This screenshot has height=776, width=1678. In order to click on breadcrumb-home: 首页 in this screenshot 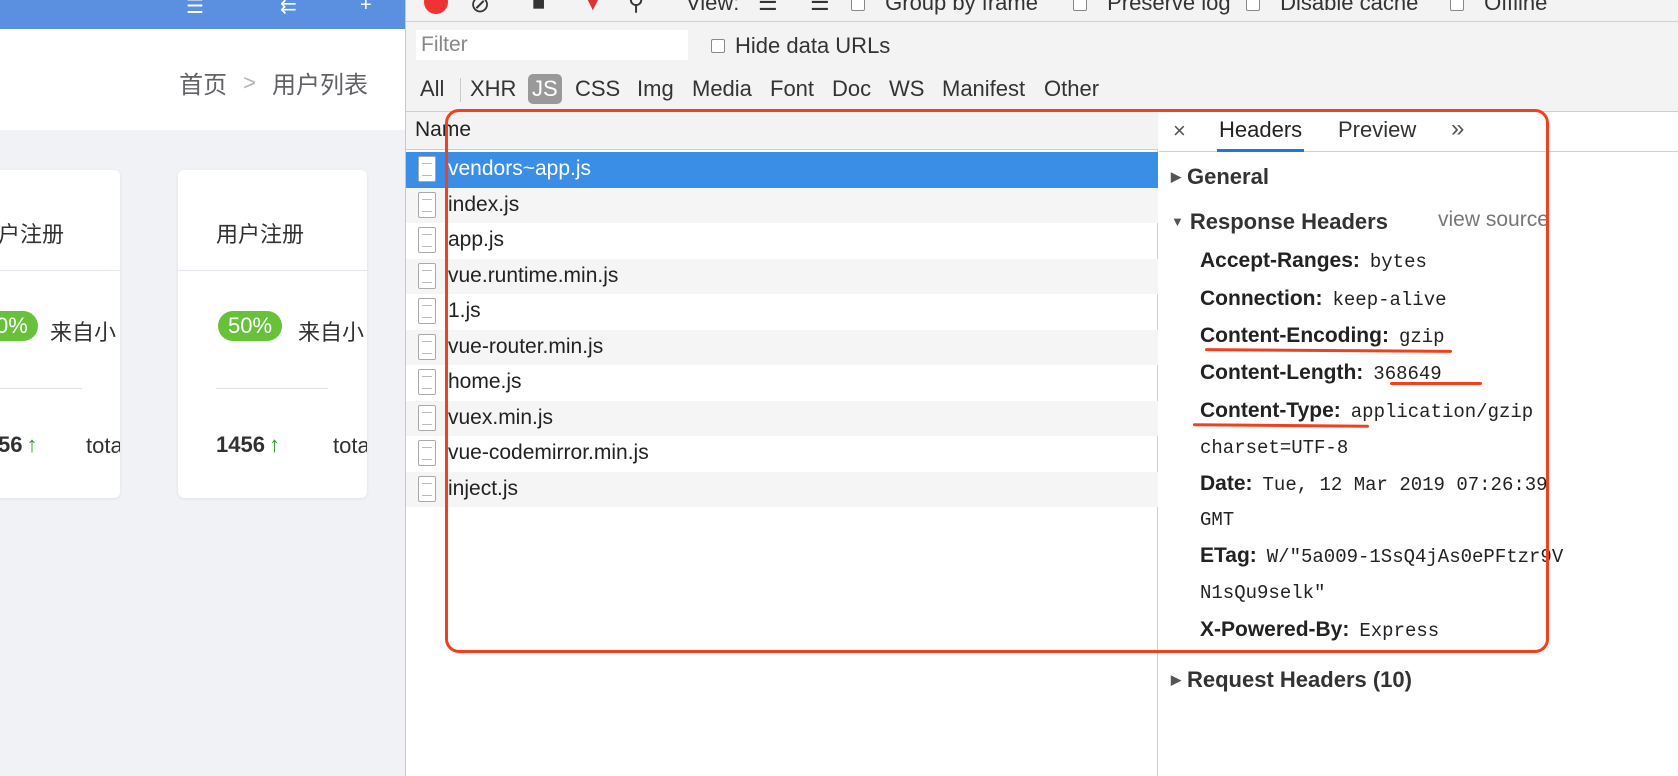, I will do `click(203, 82)`.